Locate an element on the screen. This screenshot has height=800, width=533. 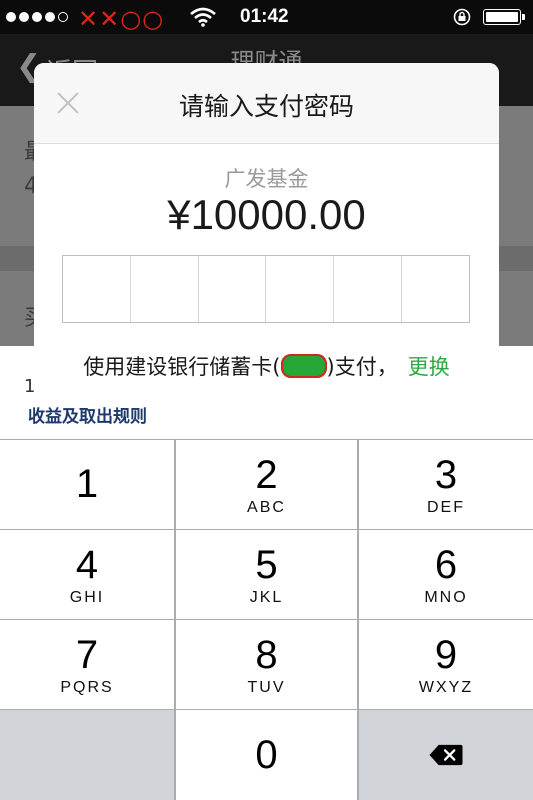
payment-amount: ¥10000.00 is located at coordinates (266, 214).